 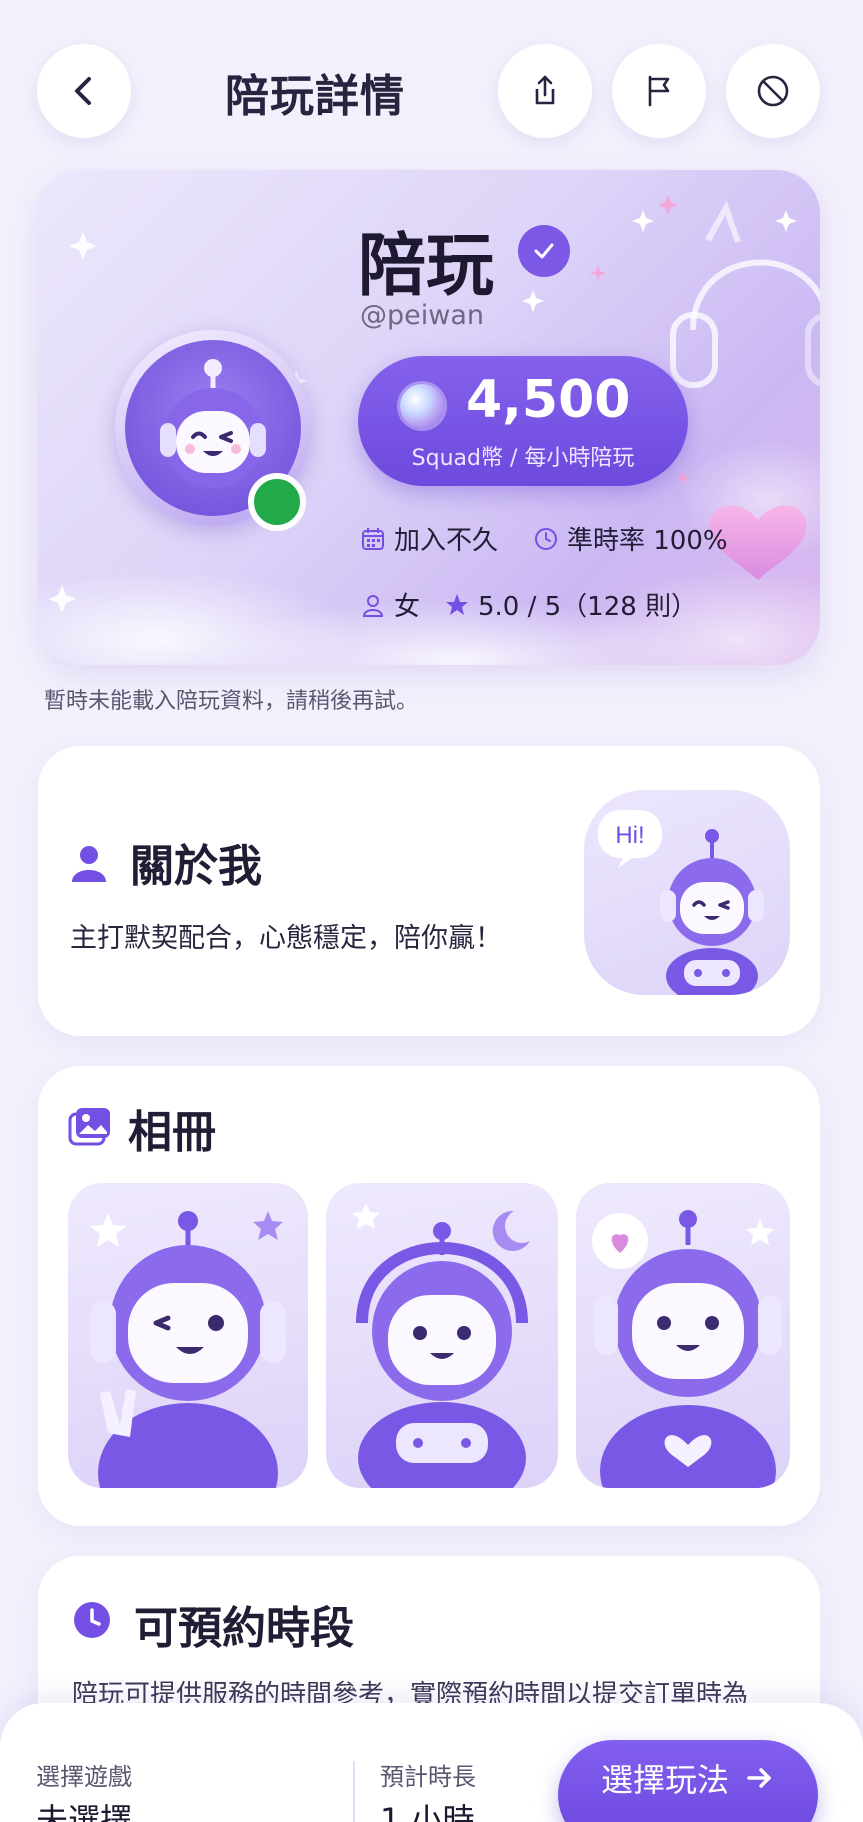 I want to click on share-icon, so click(x=545, y=90).